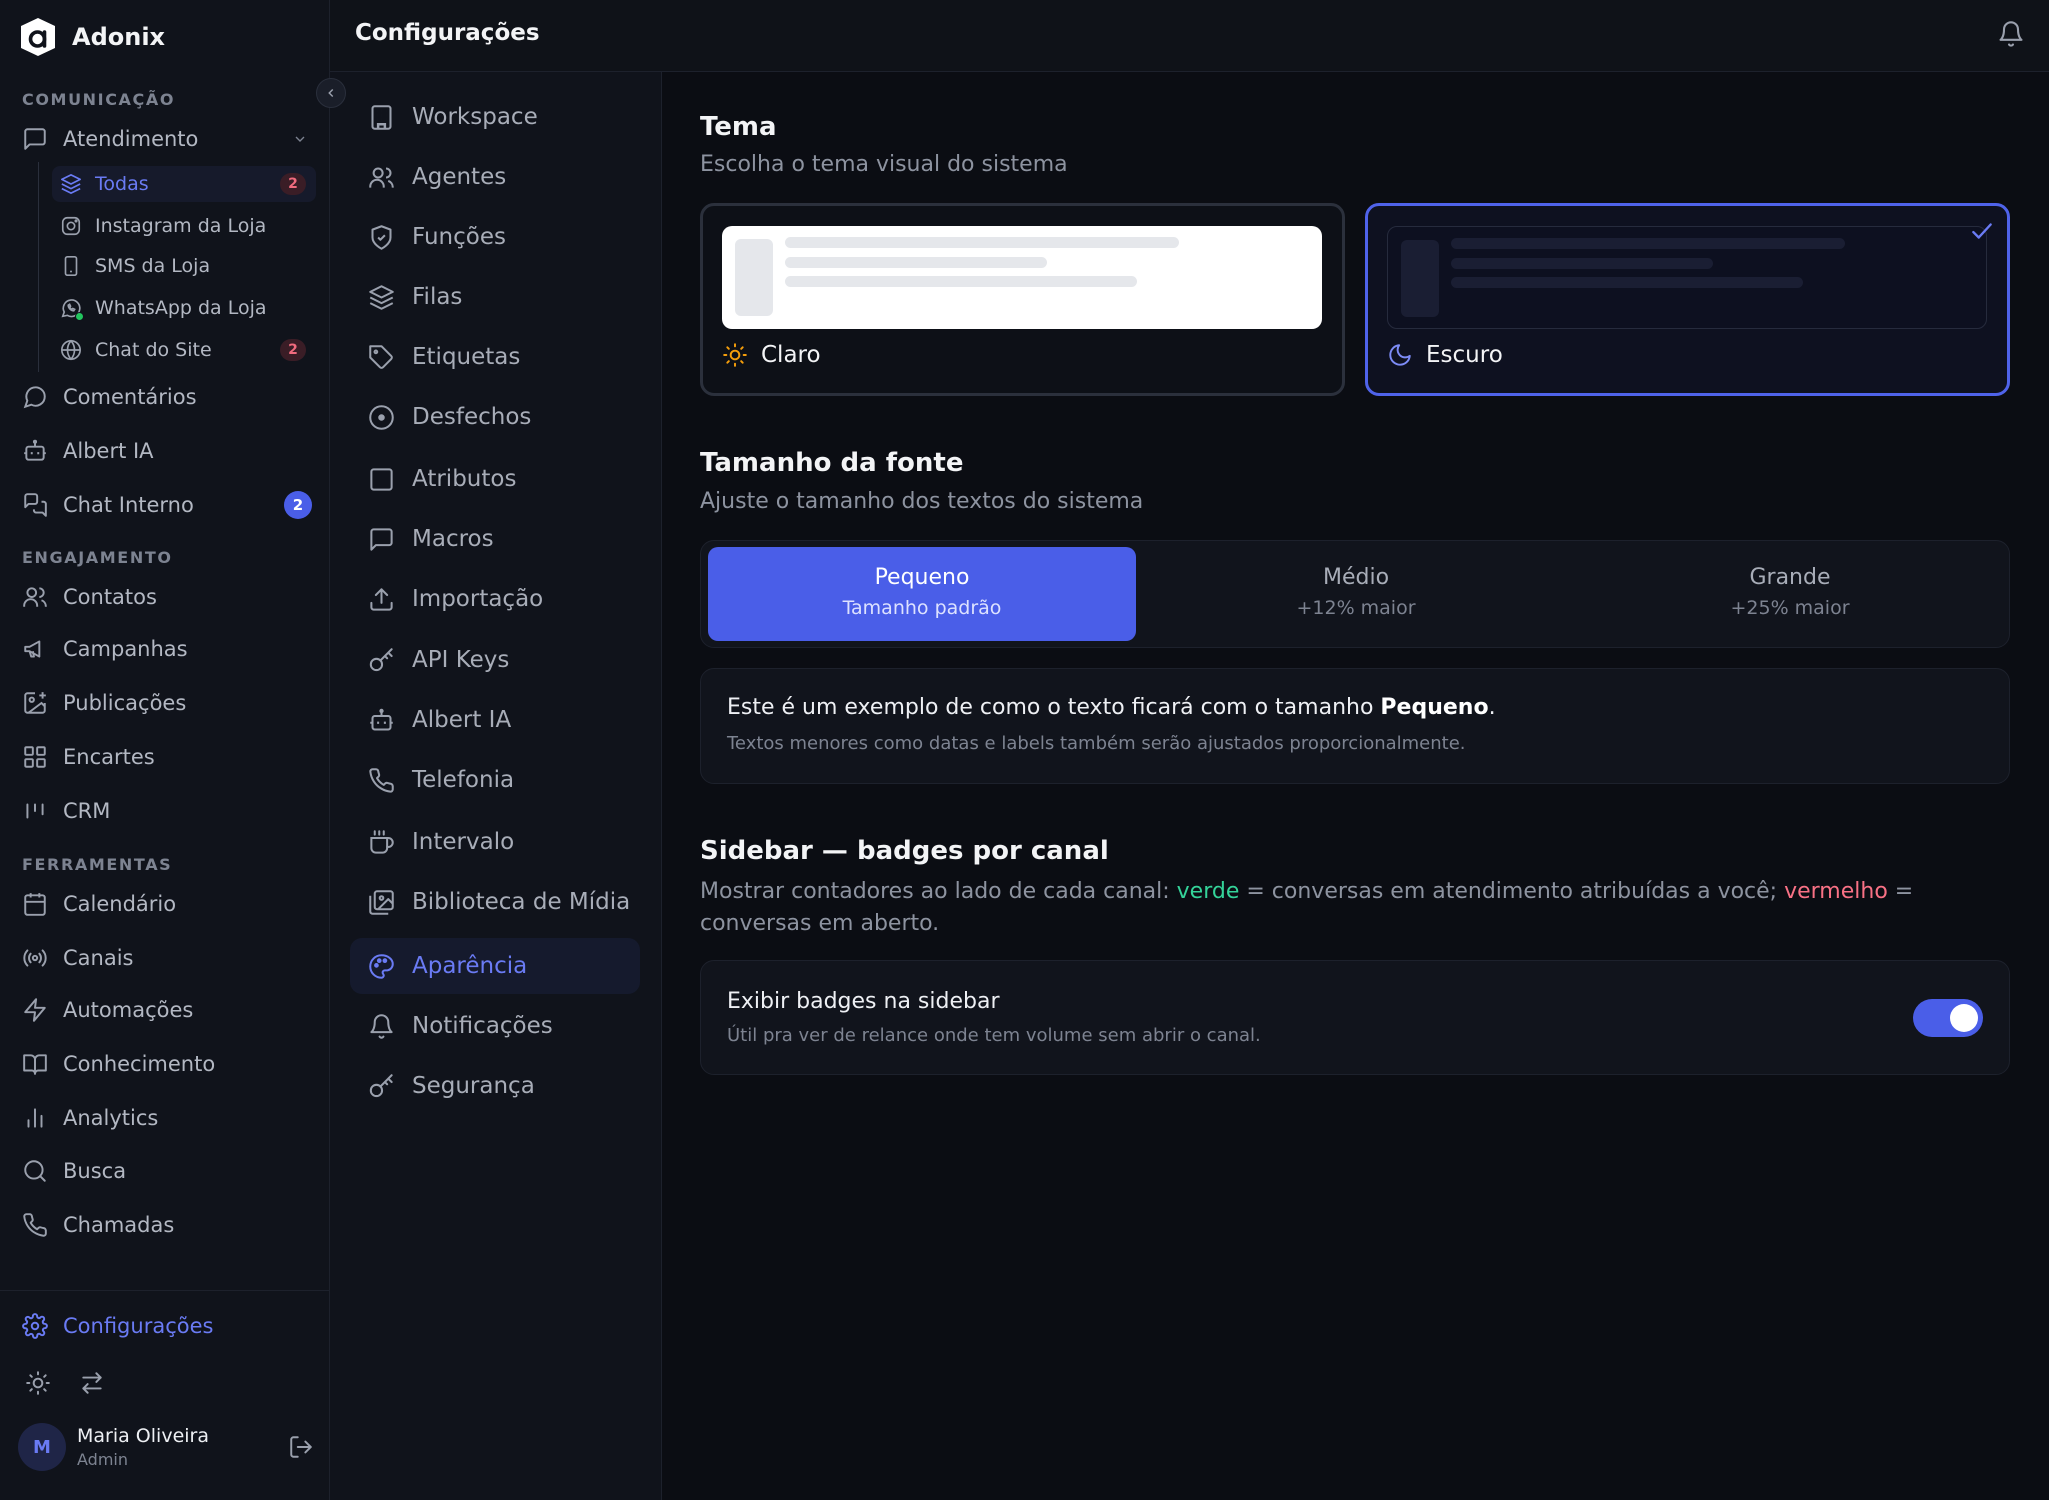 Image resolution: width=2049 pixels, height=1500 pixels. Describe the element at coordinates (128, 505) in the screenshot. I see `sidebar-item-label: Chat Interno` at that location.